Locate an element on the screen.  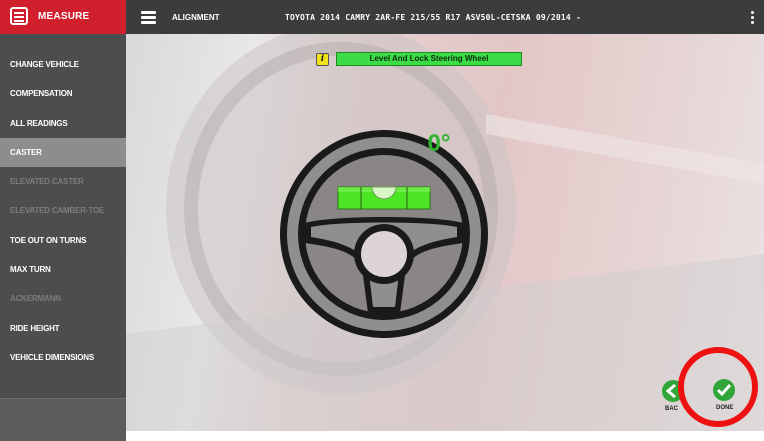
sidebar-item-toe-out-on-turns: TOE OUT ON TURNS is located at coordinates (63, 240).